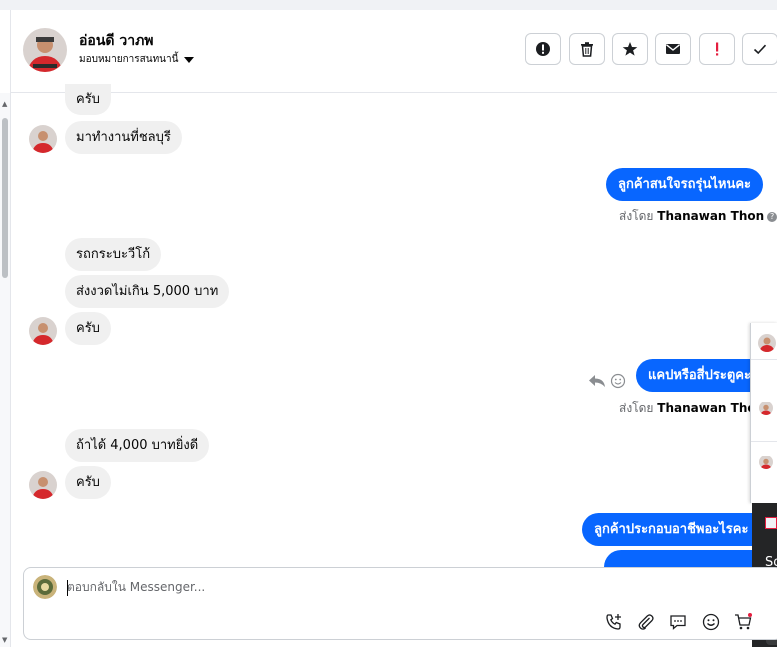 This screenshot has height=647, width=777. I want to click on outgoing-message-partial, so click(678, 558).